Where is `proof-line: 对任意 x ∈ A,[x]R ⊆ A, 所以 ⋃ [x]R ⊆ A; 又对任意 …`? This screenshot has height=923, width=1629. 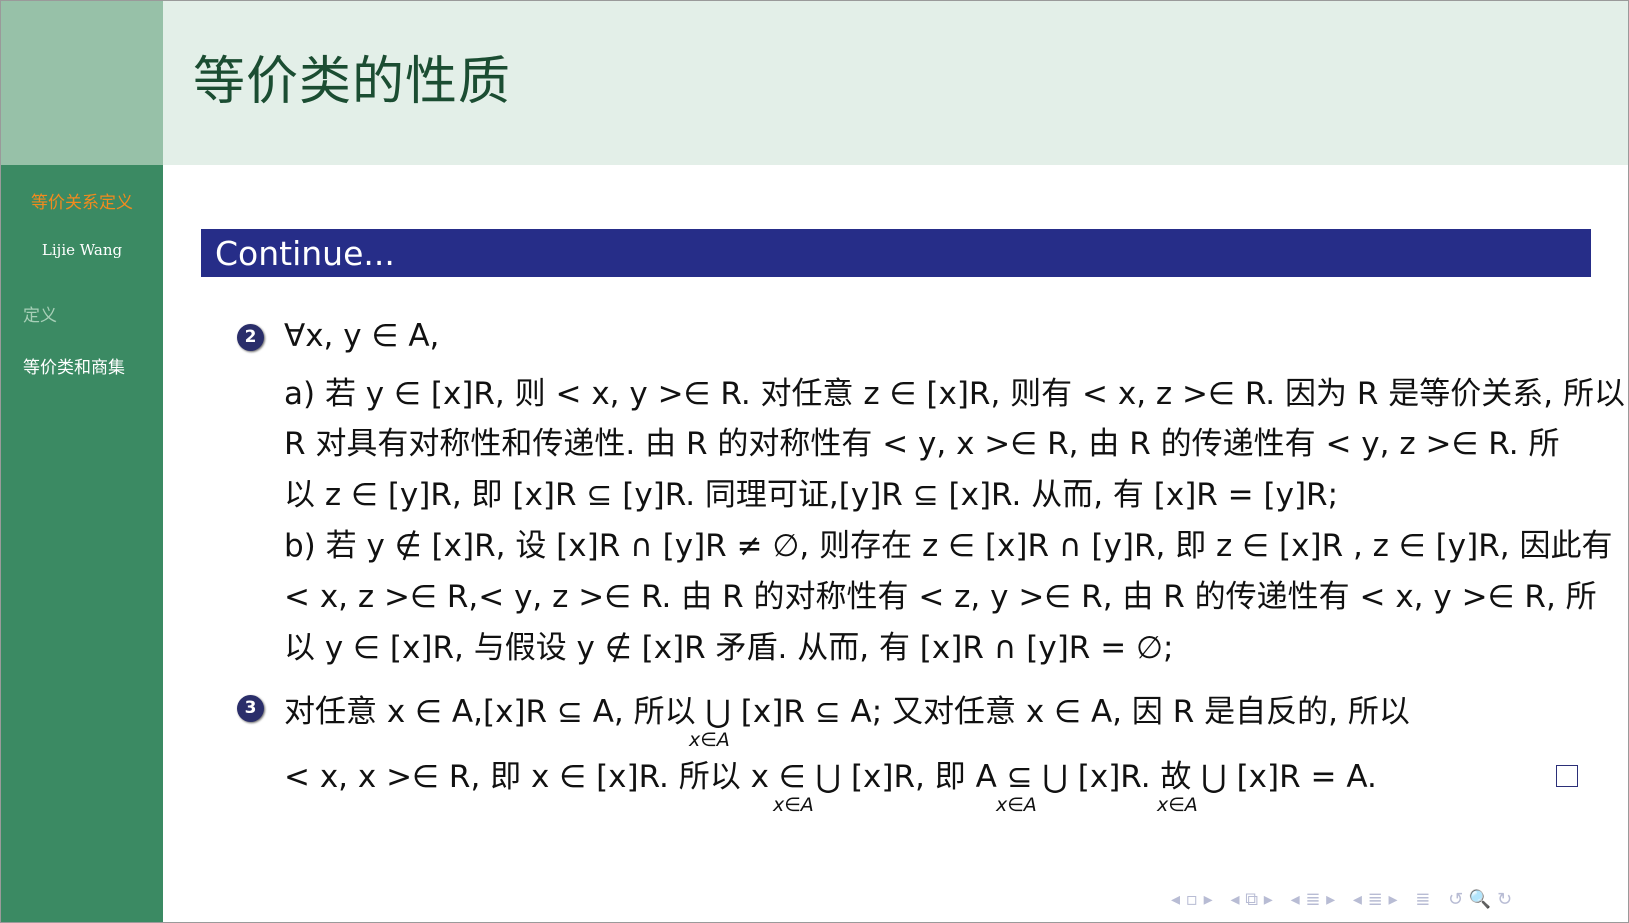
proof-line: 对任意 x ∈ A,[x]R ⊆ A, 所以 ⋃ [x]R ⊆ A; 又对任意 … is located at coordinates (847, 712).